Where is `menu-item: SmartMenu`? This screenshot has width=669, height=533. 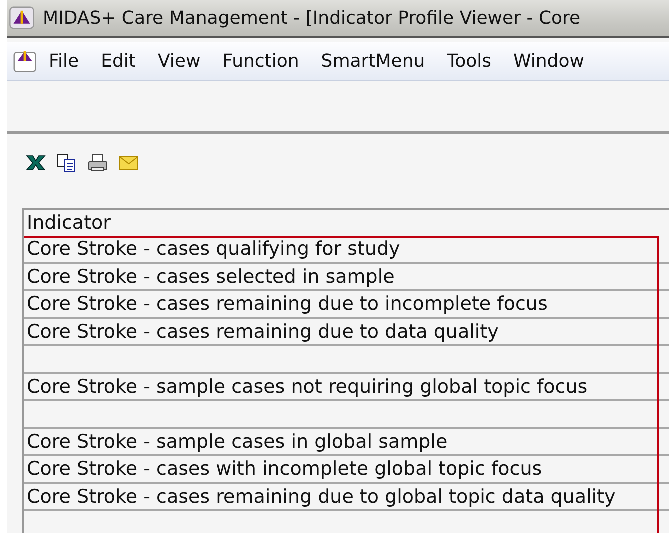 menu-item: SmartMenu is located at coordinates (373, 61).